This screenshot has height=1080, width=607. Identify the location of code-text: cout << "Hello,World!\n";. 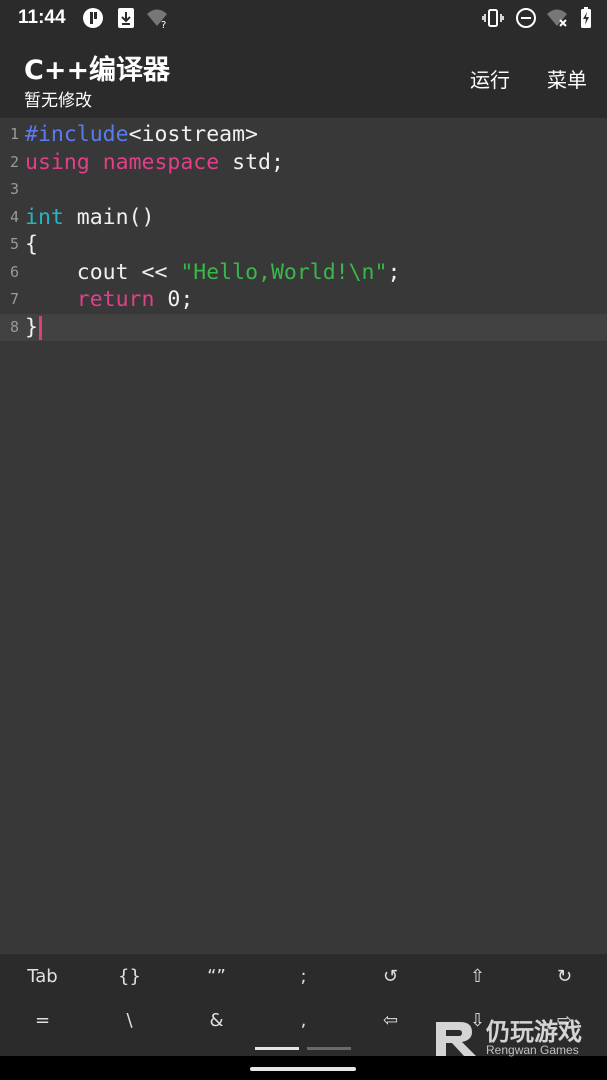
(213, 273).